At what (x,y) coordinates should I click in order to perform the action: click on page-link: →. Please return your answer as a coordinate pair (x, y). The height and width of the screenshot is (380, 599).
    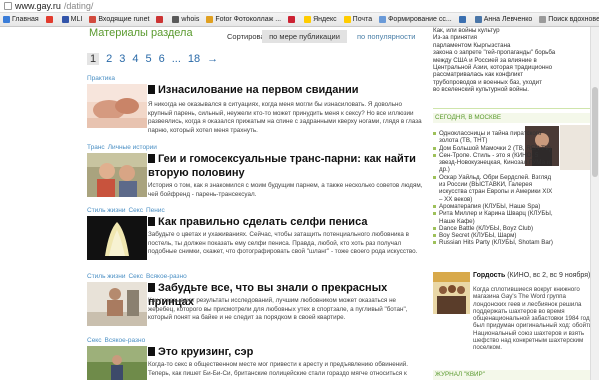
    Looking at the image, I should click on (212, 59).